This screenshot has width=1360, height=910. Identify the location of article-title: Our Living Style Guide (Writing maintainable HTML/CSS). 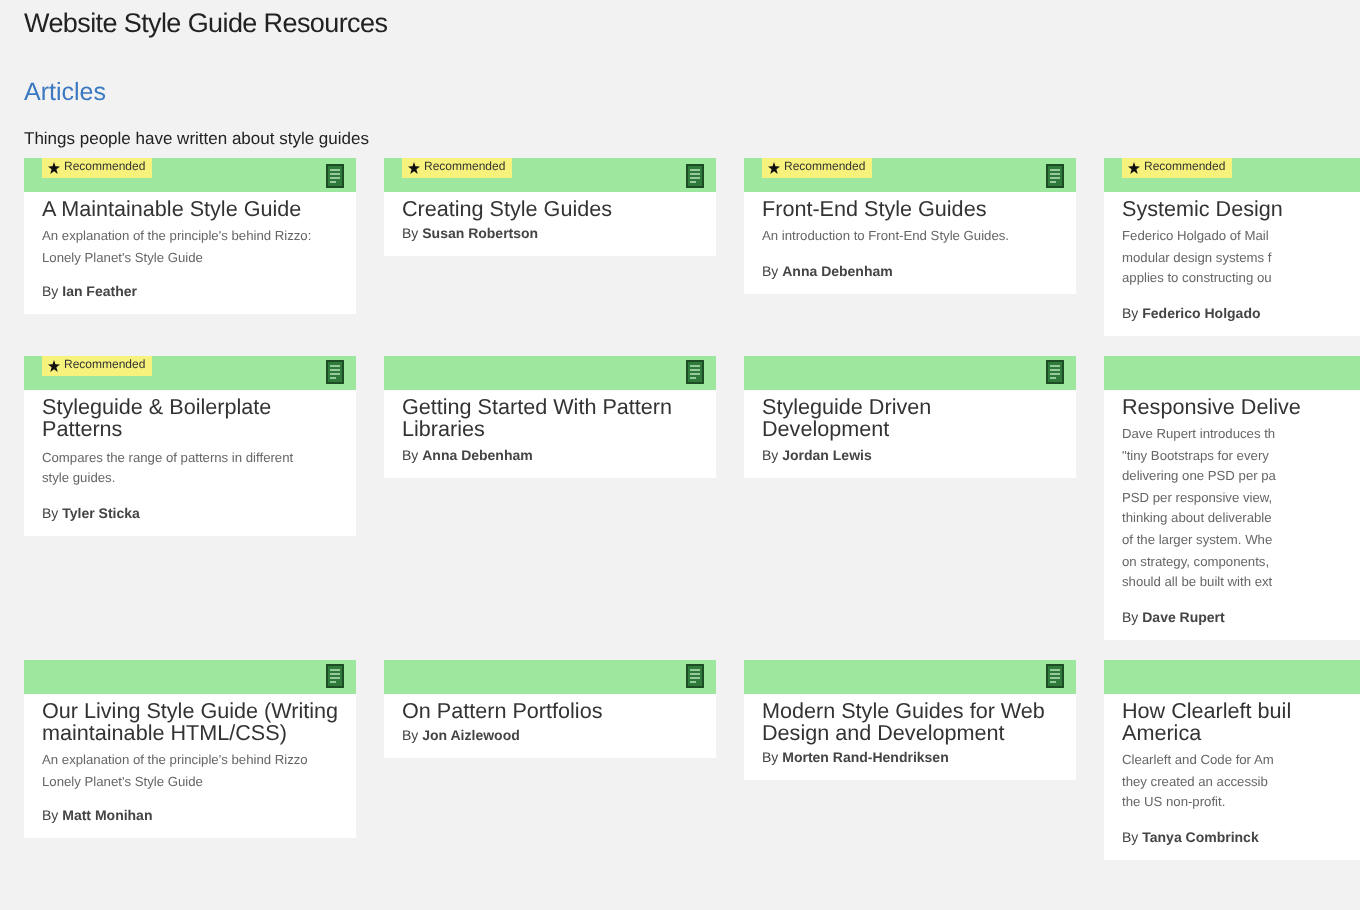
(190, 724).